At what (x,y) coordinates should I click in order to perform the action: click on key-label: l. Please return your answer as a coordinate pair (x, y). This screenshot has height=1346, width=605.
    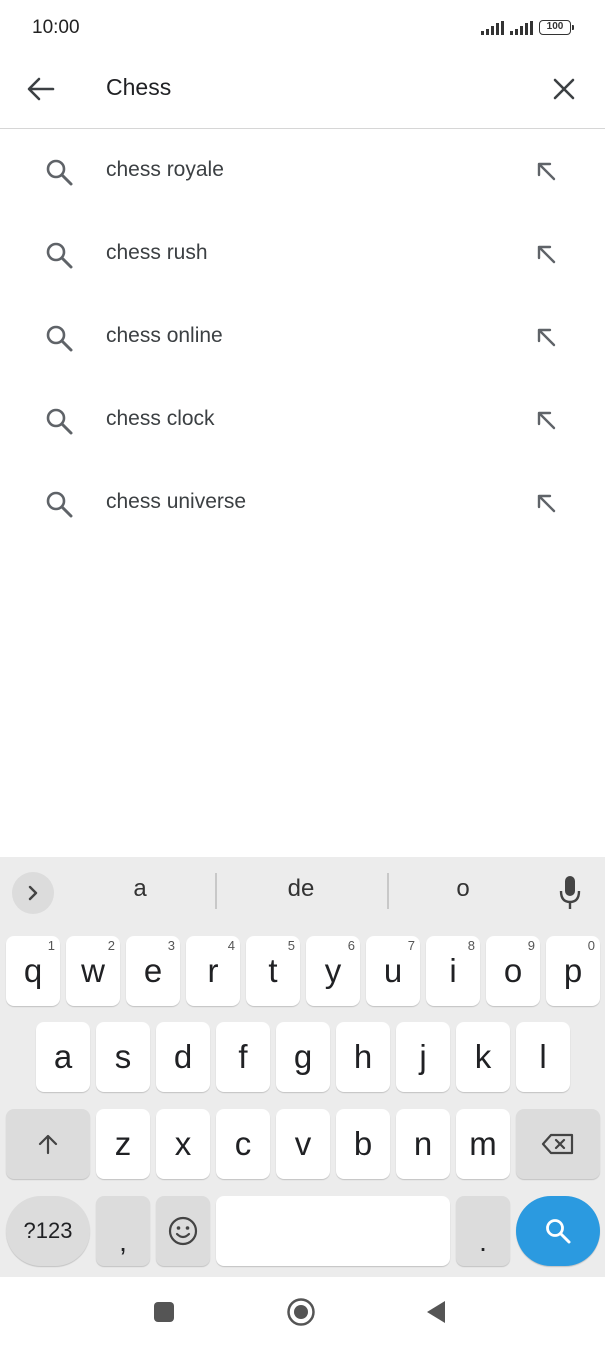
    Looking at the image, I should click on (543, 1056).